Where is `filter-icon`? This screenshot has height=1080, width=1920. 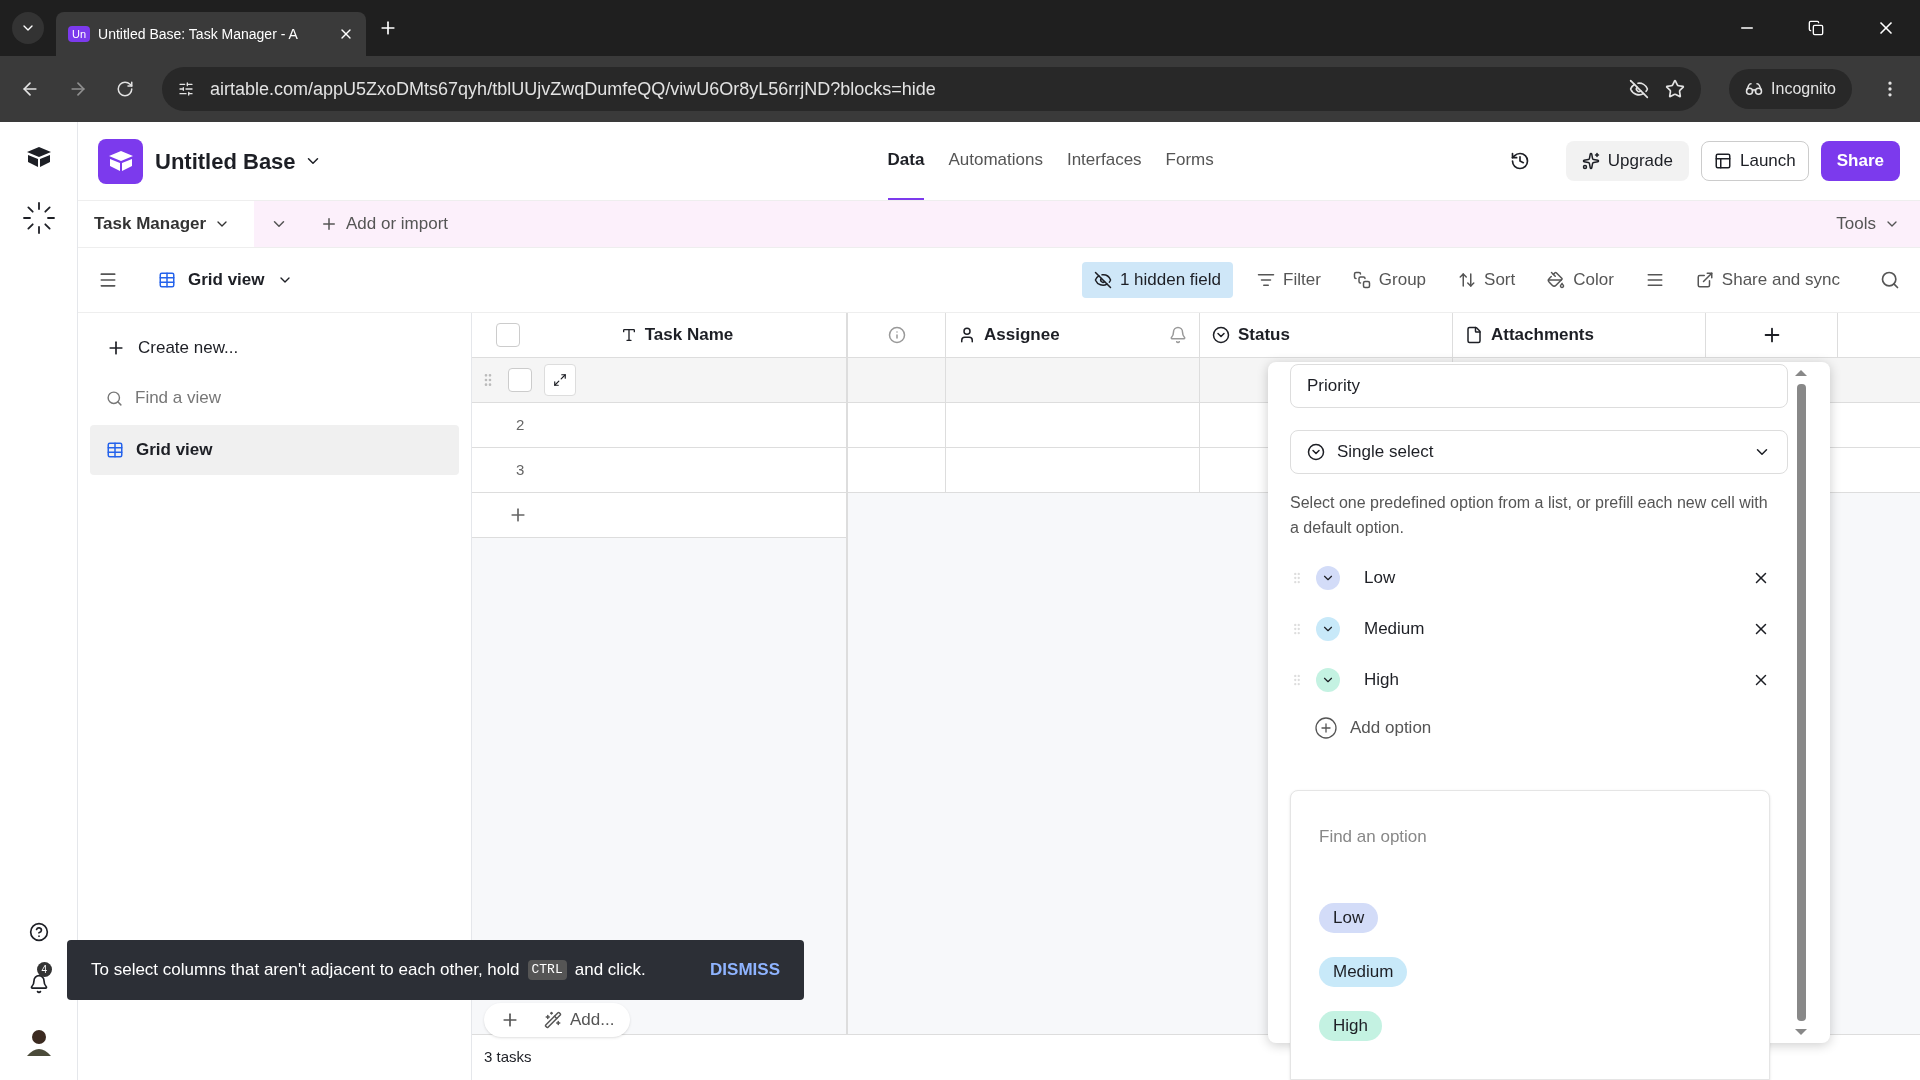
filter-icon is located at coordinates (1266, 280).